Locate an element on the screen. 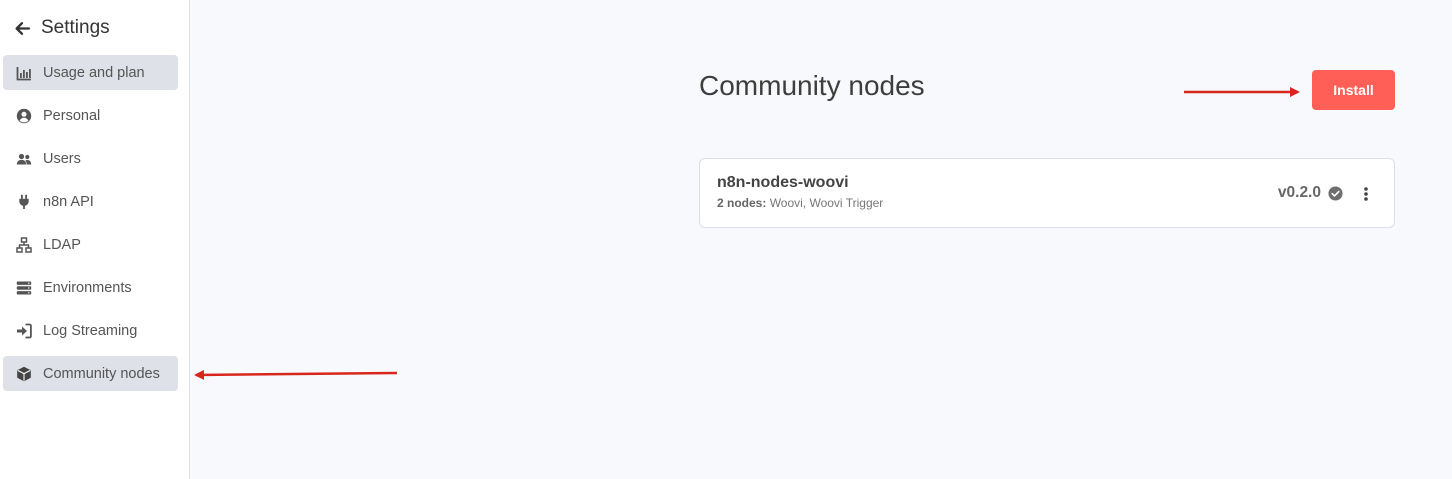 This screenshot has width=1452, height=479. sidebar-item-environments: Environments is located at coordinates (90, 287).